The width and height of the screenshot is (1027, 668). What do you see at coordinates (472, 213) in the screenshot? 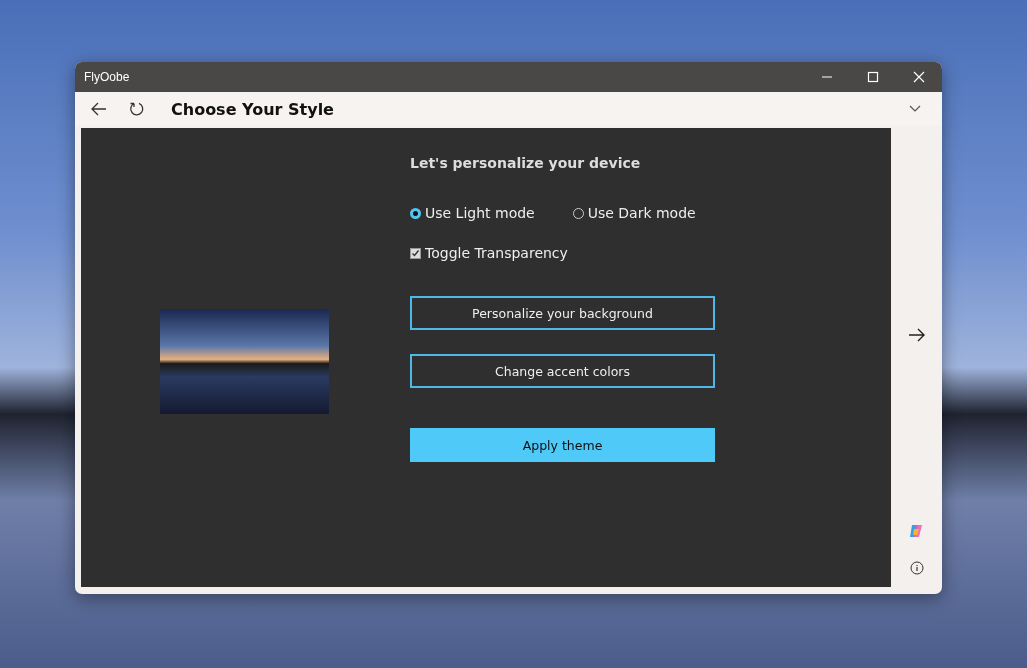
I see `mode-radio: Use Light mode` at bounding box center [472, 213].